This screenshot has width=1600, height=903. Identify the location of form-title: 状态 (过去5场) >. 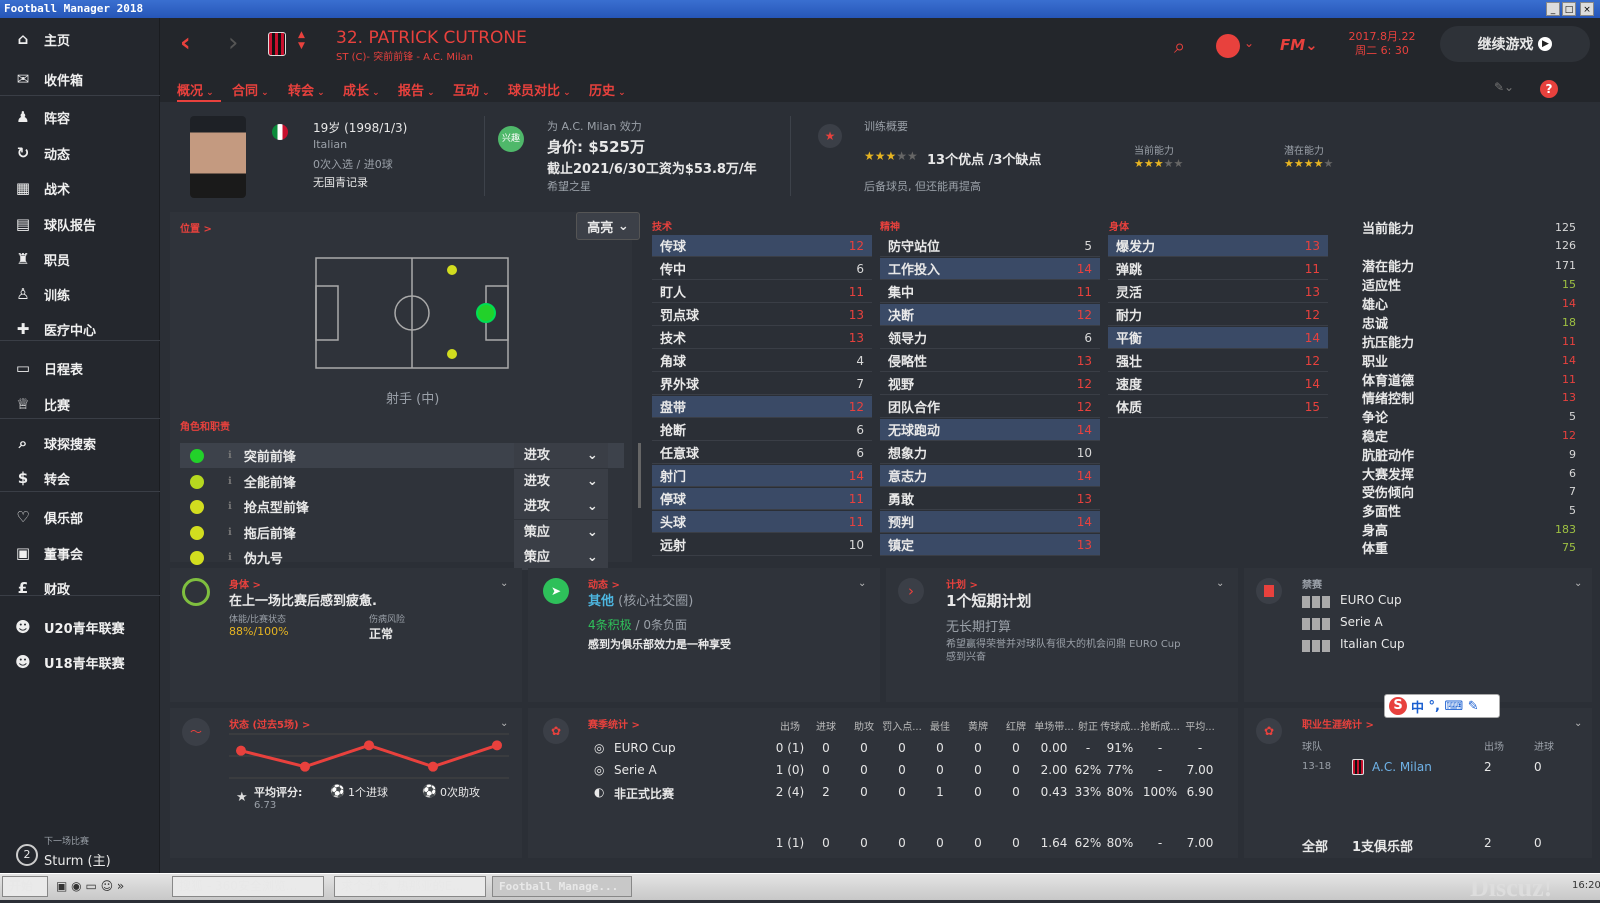
(269, 723).